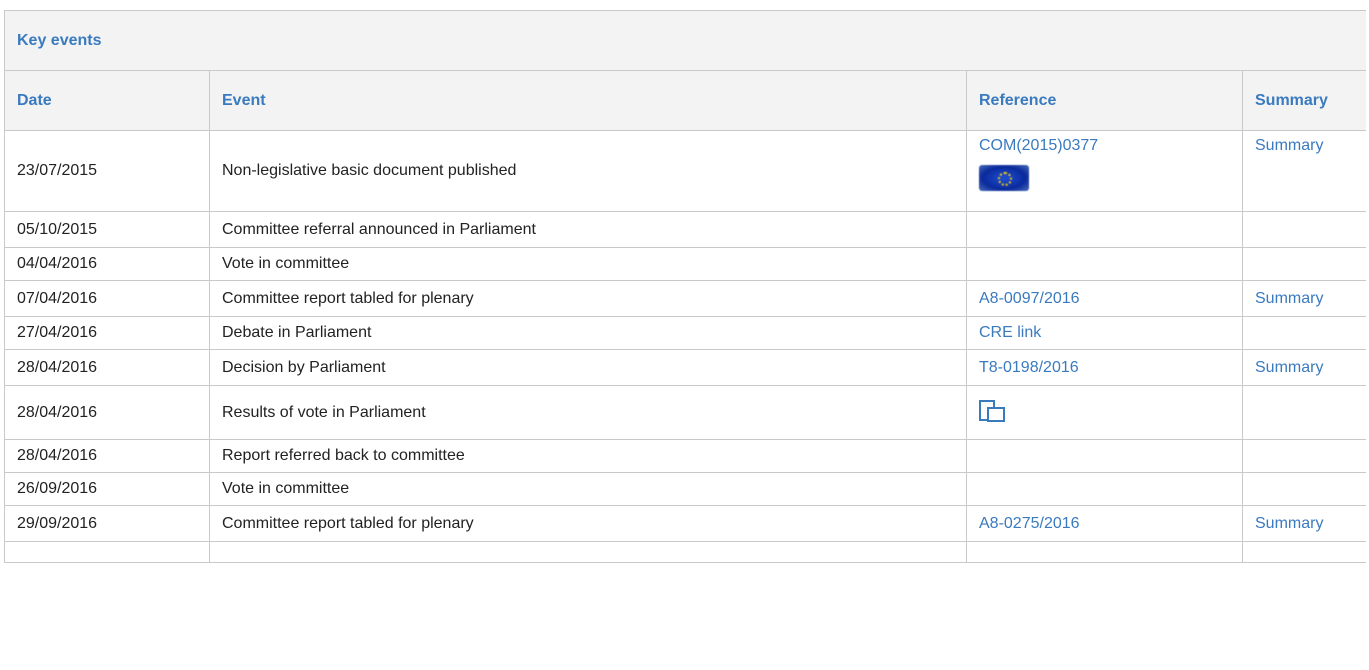  I want to click on reference-cell: CRE link, so click(1104, 333).